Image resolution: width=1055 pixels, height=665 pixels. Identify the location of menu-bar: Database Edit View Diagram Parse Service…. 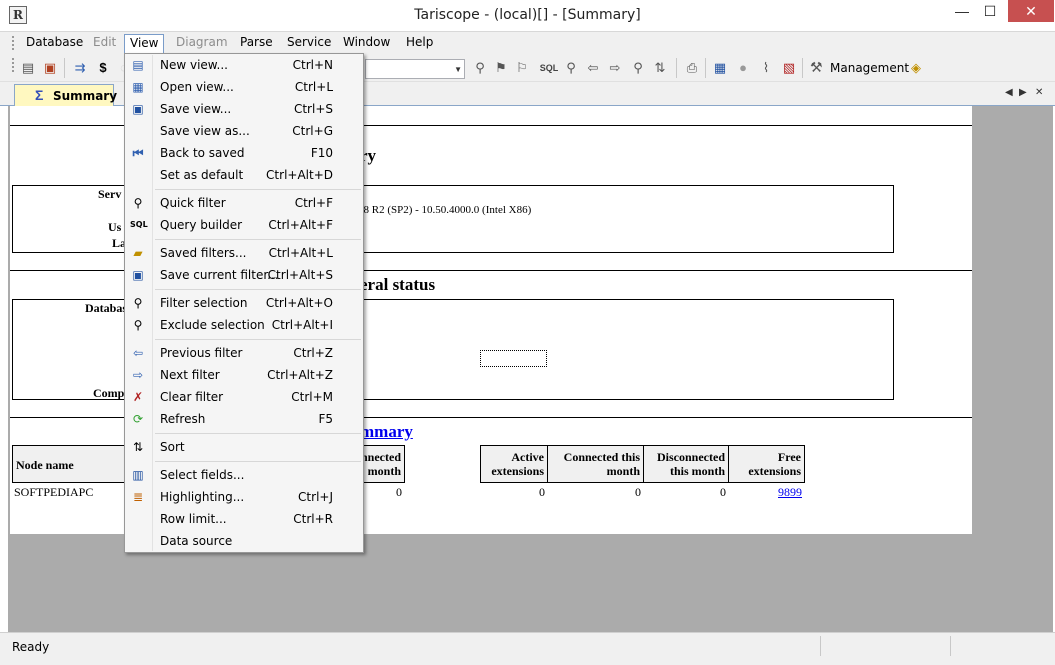
(527, 43).